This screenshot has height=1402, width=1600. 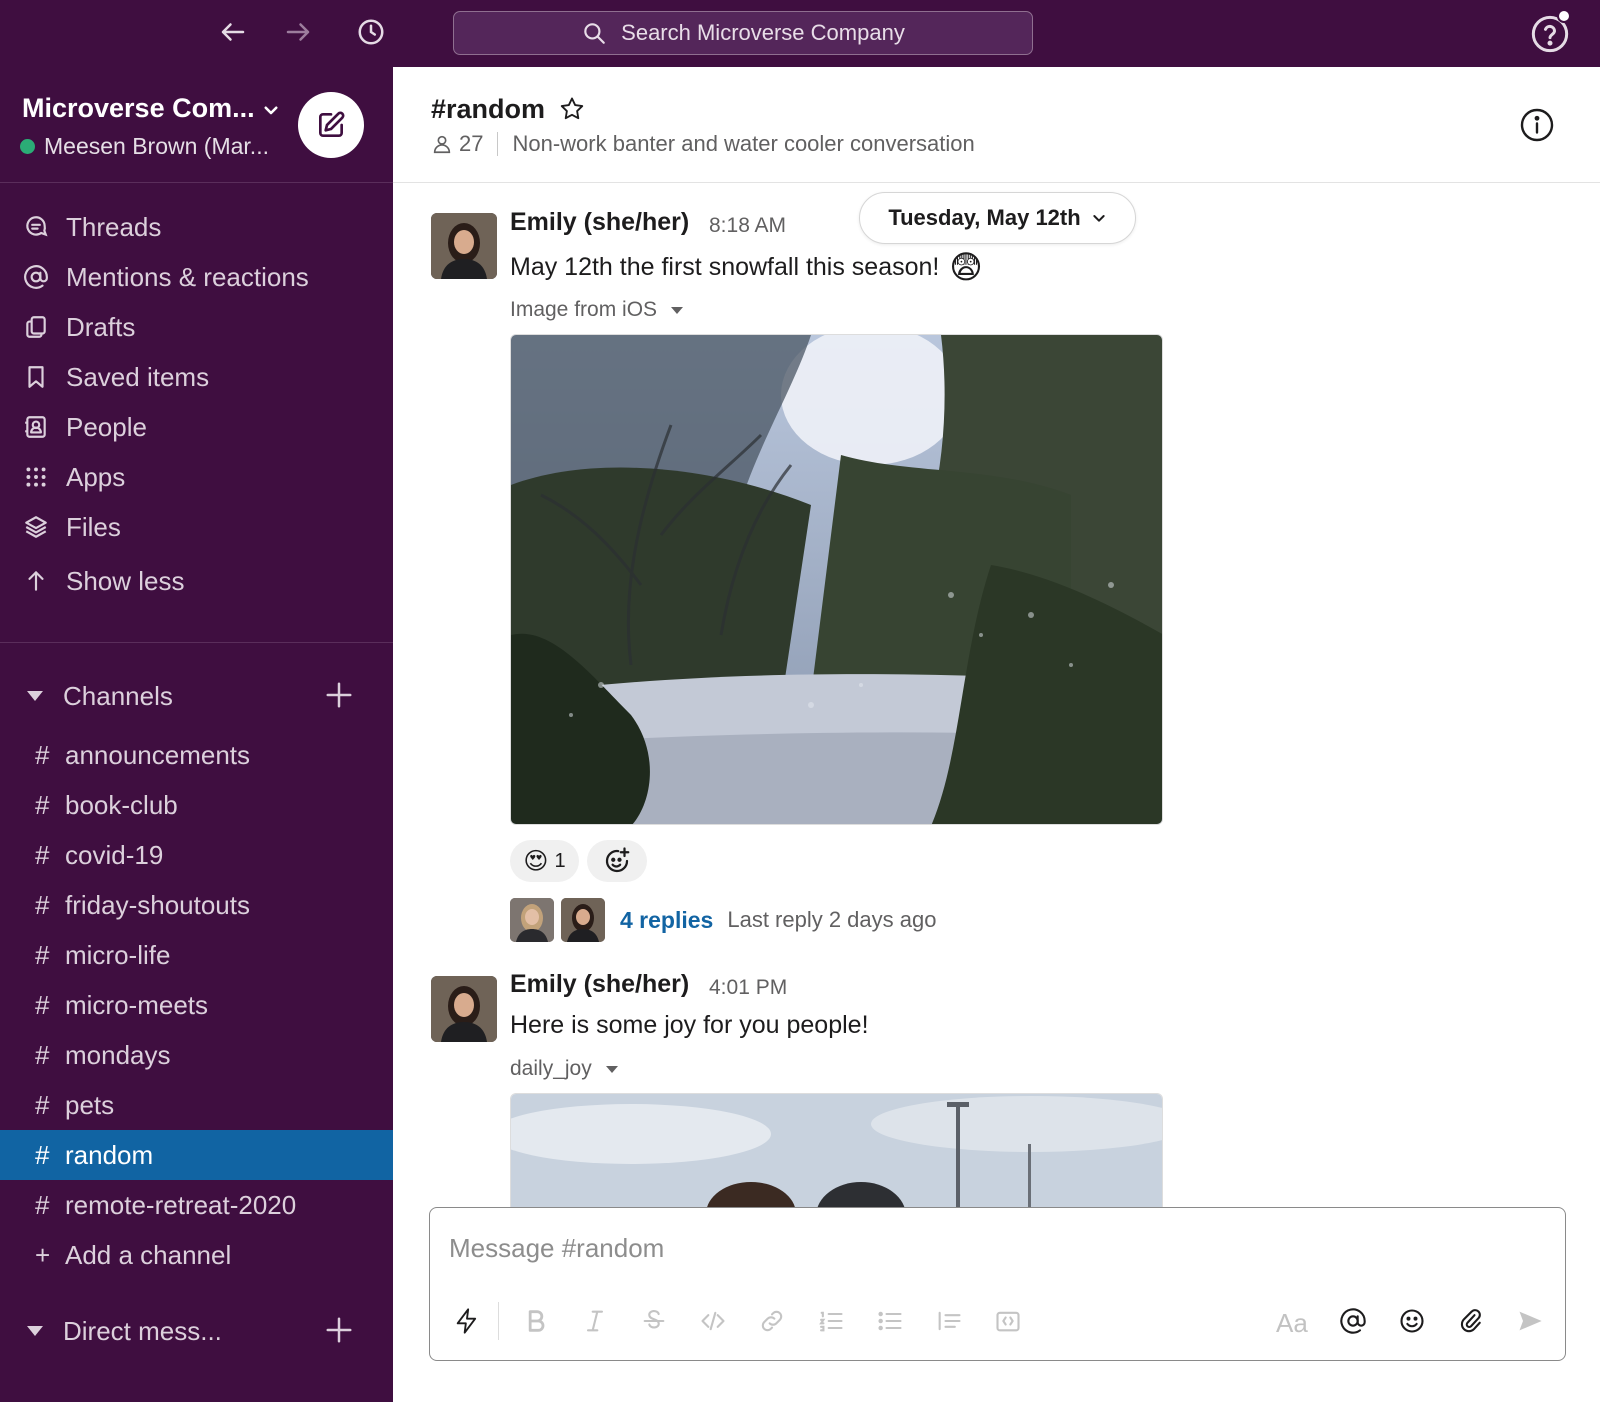 I want to click on avatar-image, so click(x=464, y=1009).